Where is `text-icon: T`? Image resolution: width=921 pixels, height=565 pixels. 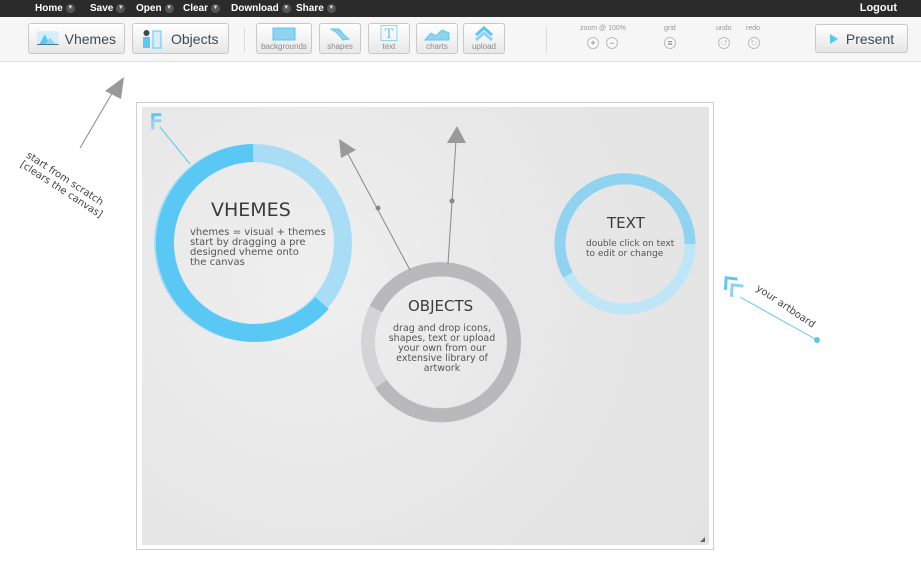
text-icon: T is located at coordinates (389, 33).